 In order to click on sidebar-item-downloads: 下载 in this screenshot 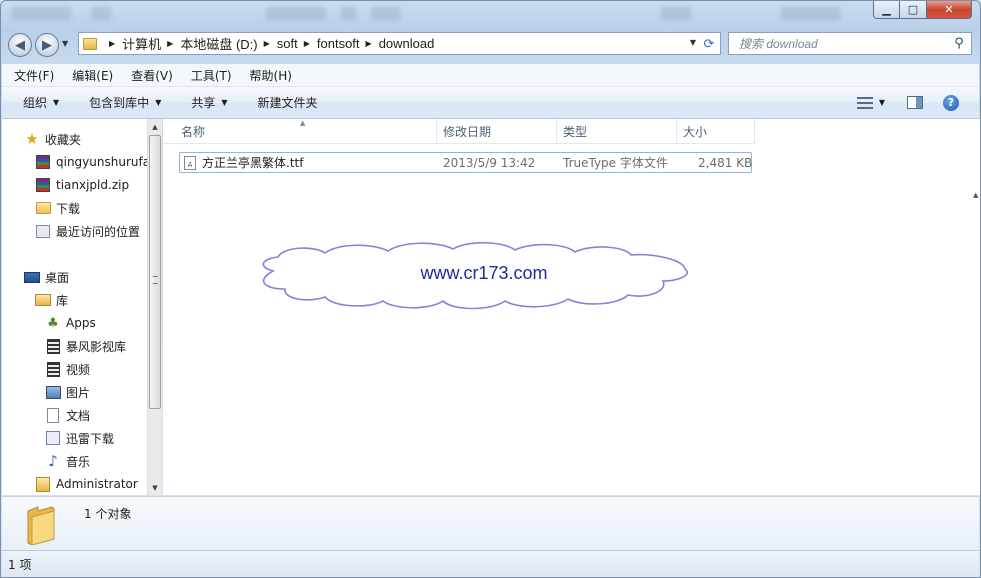, I will do `click(57, 208)`.